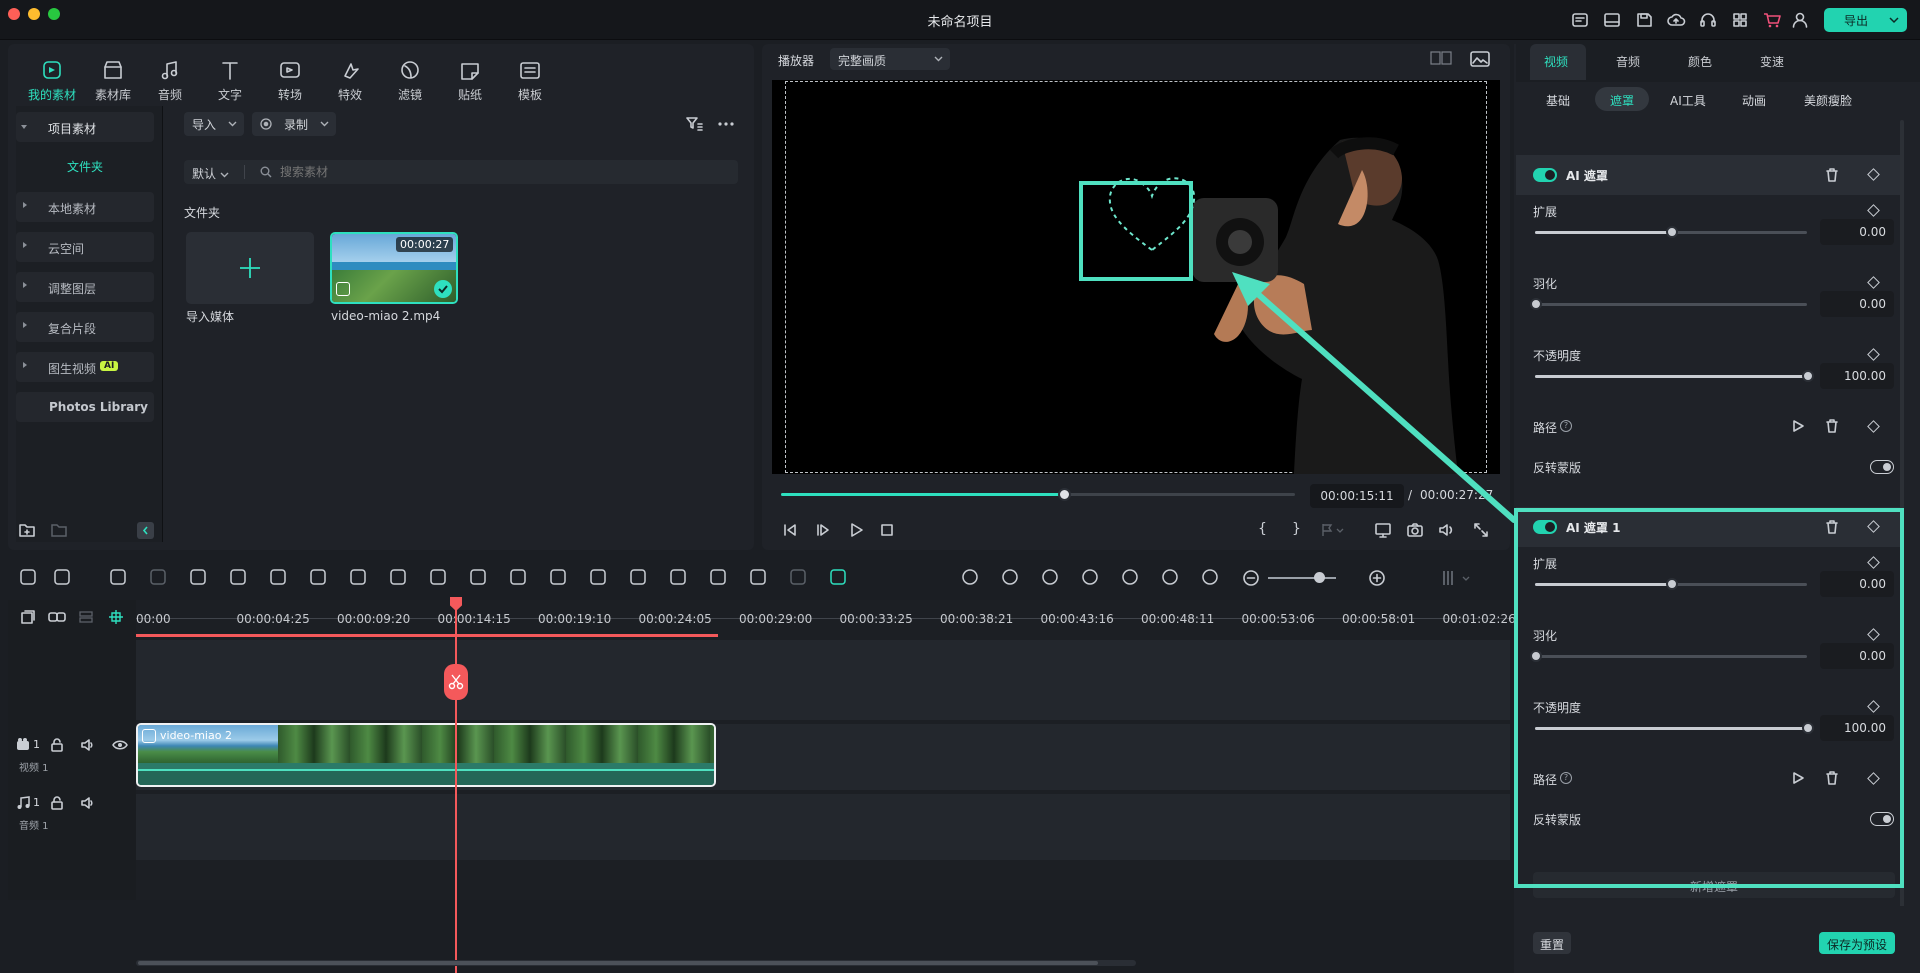 This screenshot has height=973, width=1920. I want to click on sidebar-item-image-to-video: 图生视频 AI, so click(85, 367).